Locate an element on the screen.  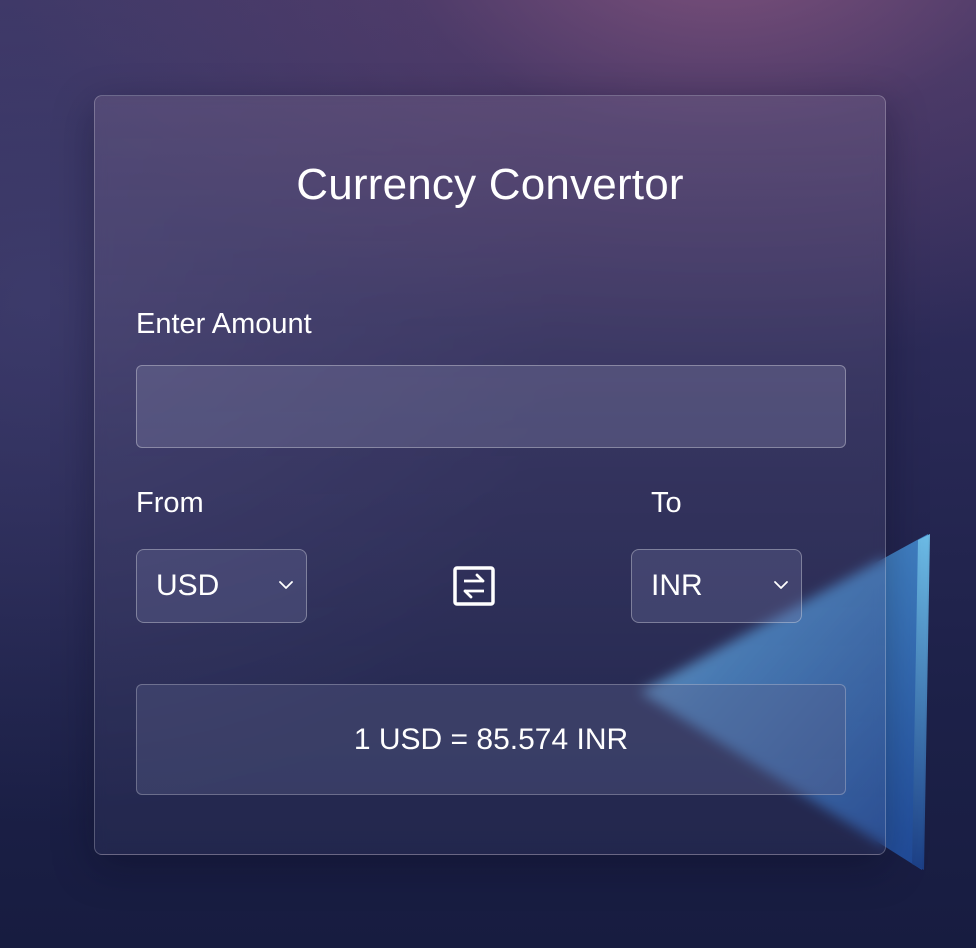
swap-arrows-icon is located at coordinates (474, 586).